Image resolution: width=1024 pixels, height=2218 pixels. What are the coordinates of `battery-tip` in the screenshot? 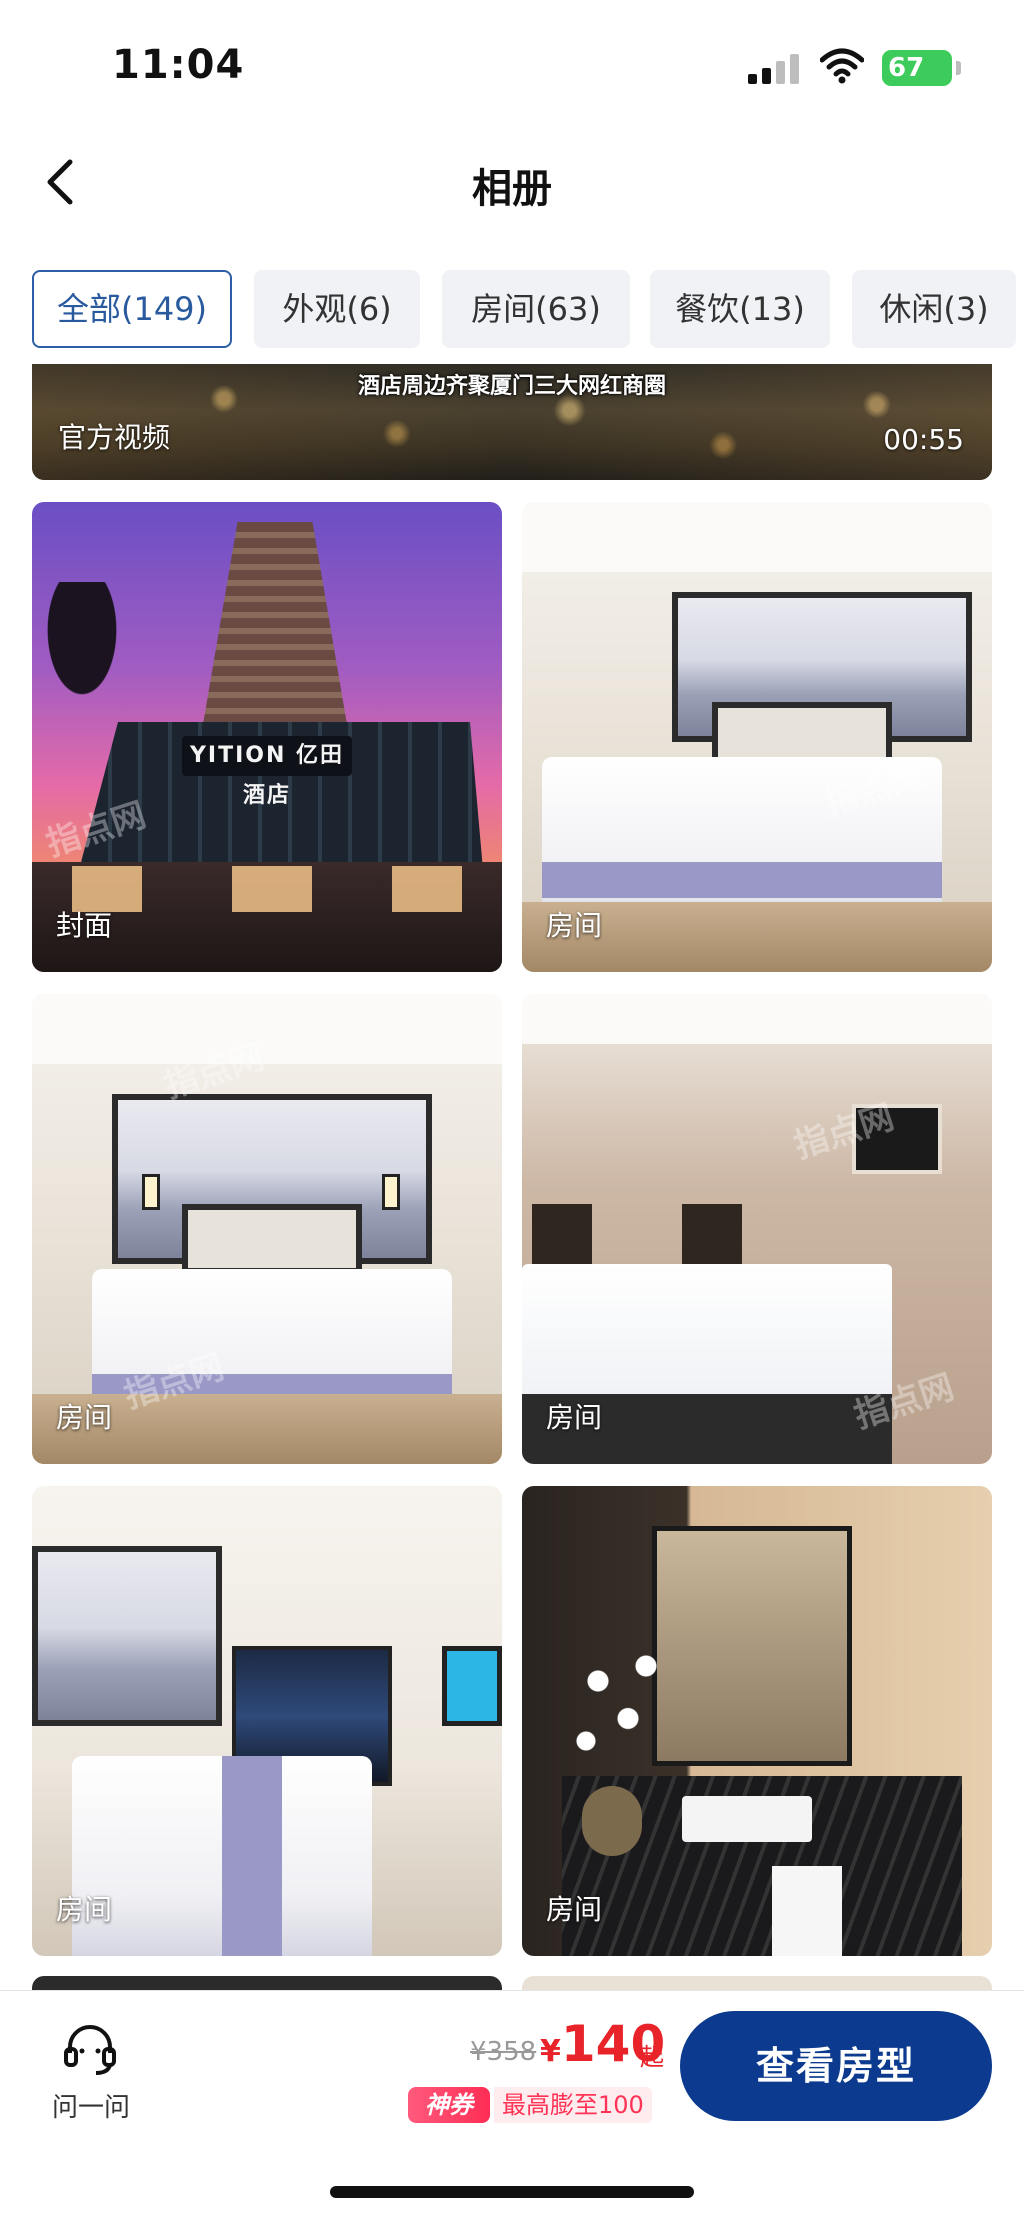 It's located at (958, 68).